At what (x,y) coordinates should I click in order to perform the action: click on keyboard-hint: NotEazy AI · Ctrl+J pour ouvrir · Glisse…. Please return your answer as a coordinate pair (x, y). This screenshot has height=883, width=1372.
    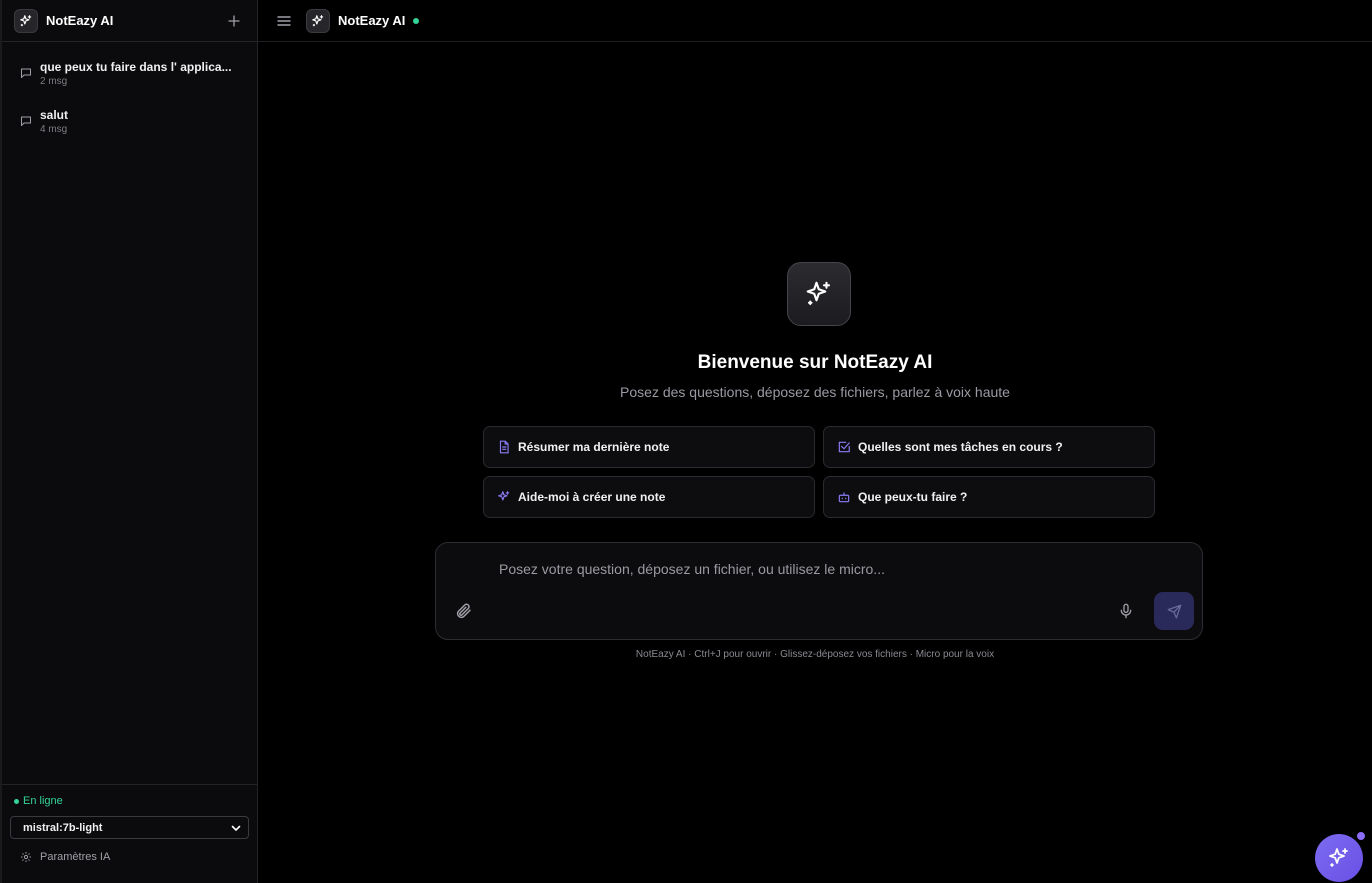
    Looking at the image, I should click on (815, 654).